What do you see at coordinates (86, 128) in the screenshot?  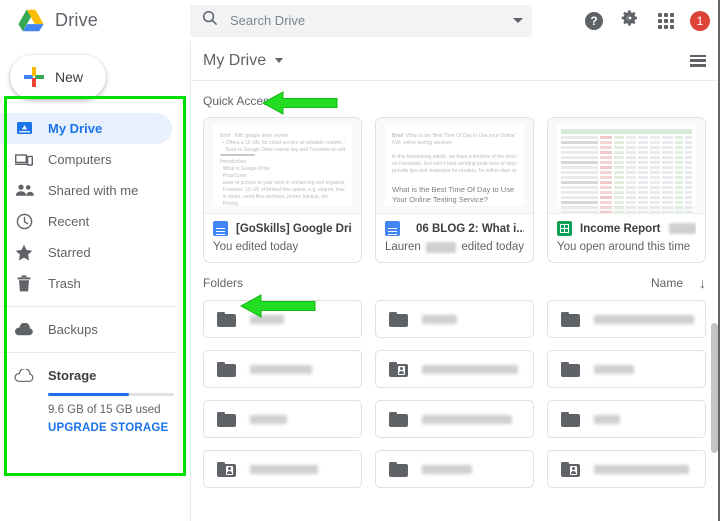 I see `sidebar-item-my-drive: My Drive` at bounding box center [86, 128].